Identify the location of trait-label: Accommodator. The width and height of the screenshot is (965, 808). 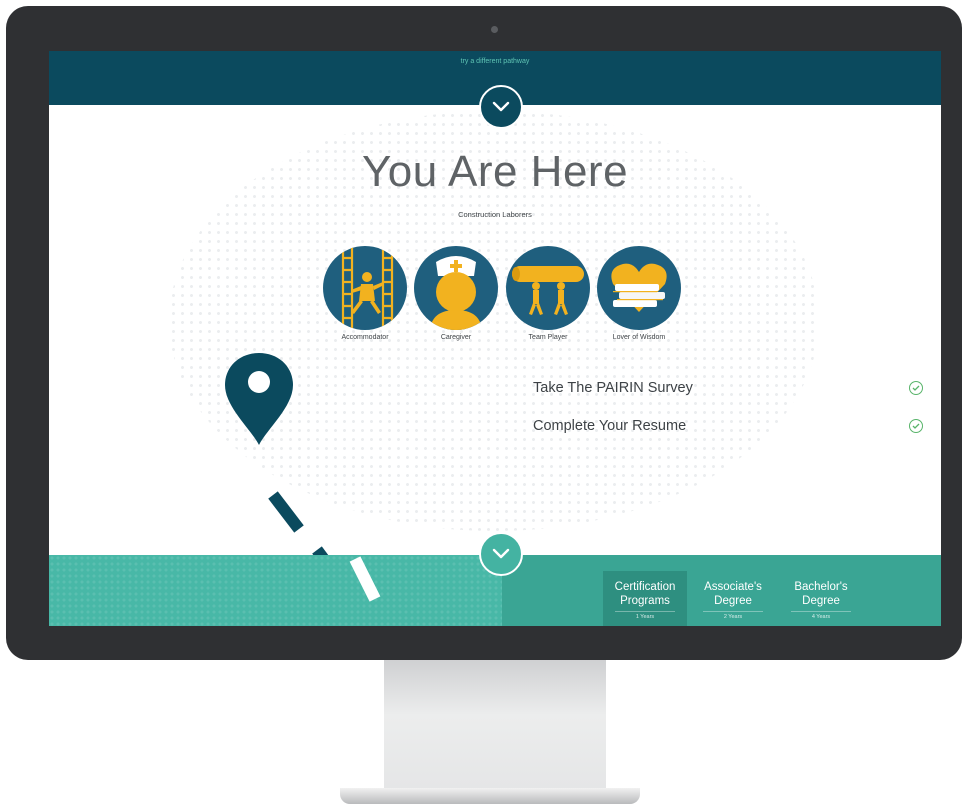
(365, 337).